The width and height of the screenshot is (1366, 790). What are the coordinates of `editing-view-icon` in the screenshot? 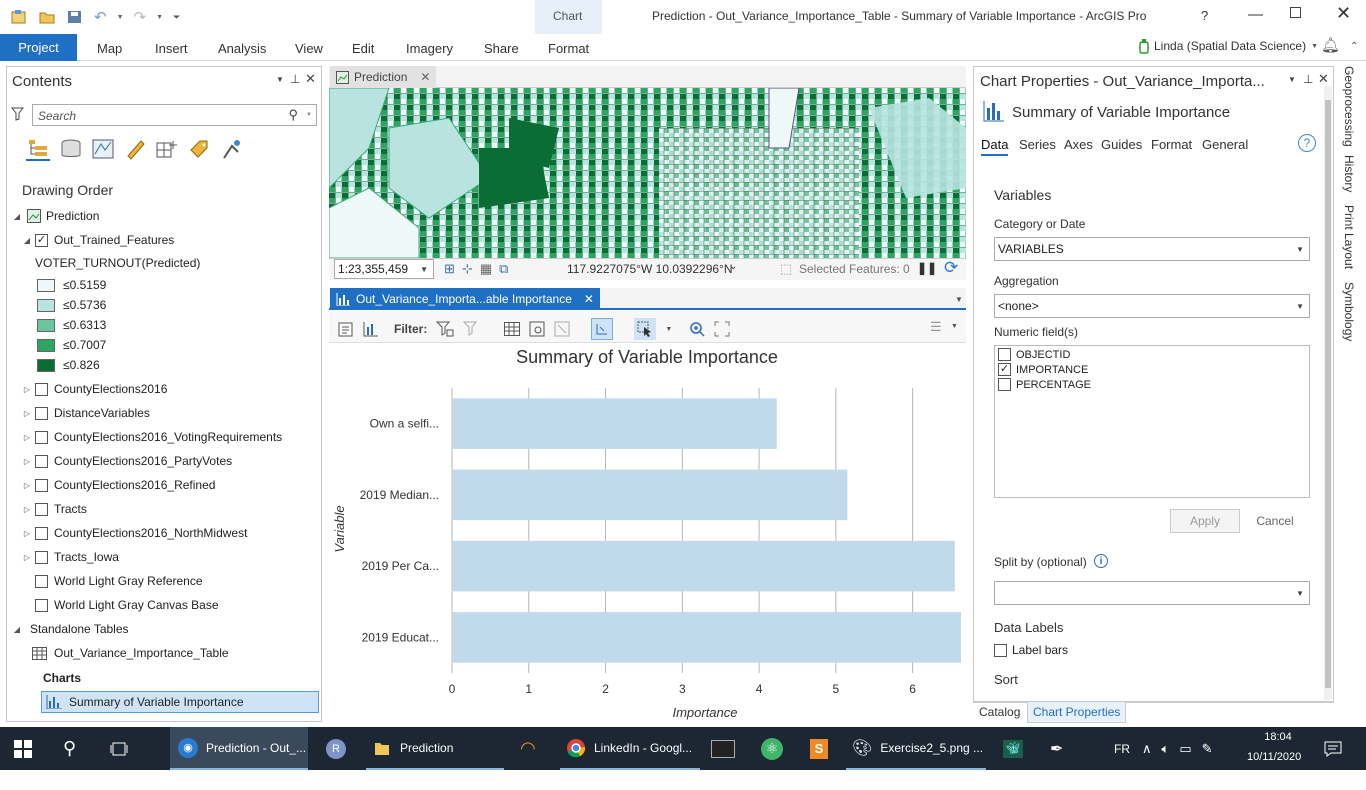 It's located at (135, 149).